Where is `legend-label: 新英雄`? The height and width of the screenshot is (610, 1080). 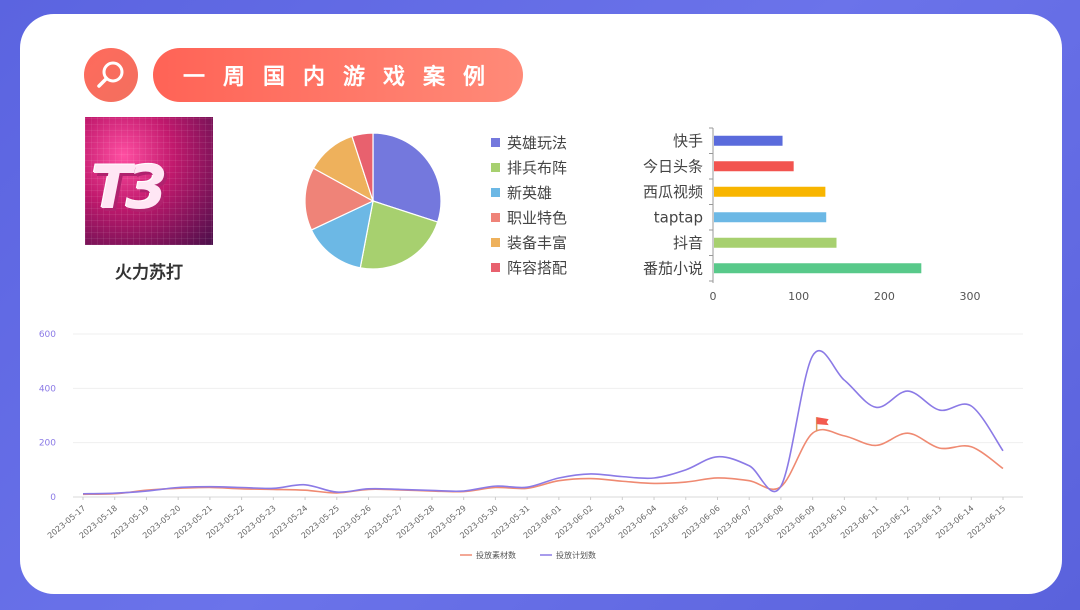
legend-label: 新英雄 is located at coordinates (530, 193).